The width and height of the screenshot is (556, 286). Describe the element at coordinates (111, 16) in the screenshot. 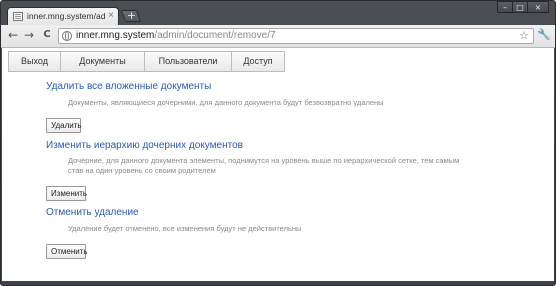

I see `tab-close-icon: ×` at that location.